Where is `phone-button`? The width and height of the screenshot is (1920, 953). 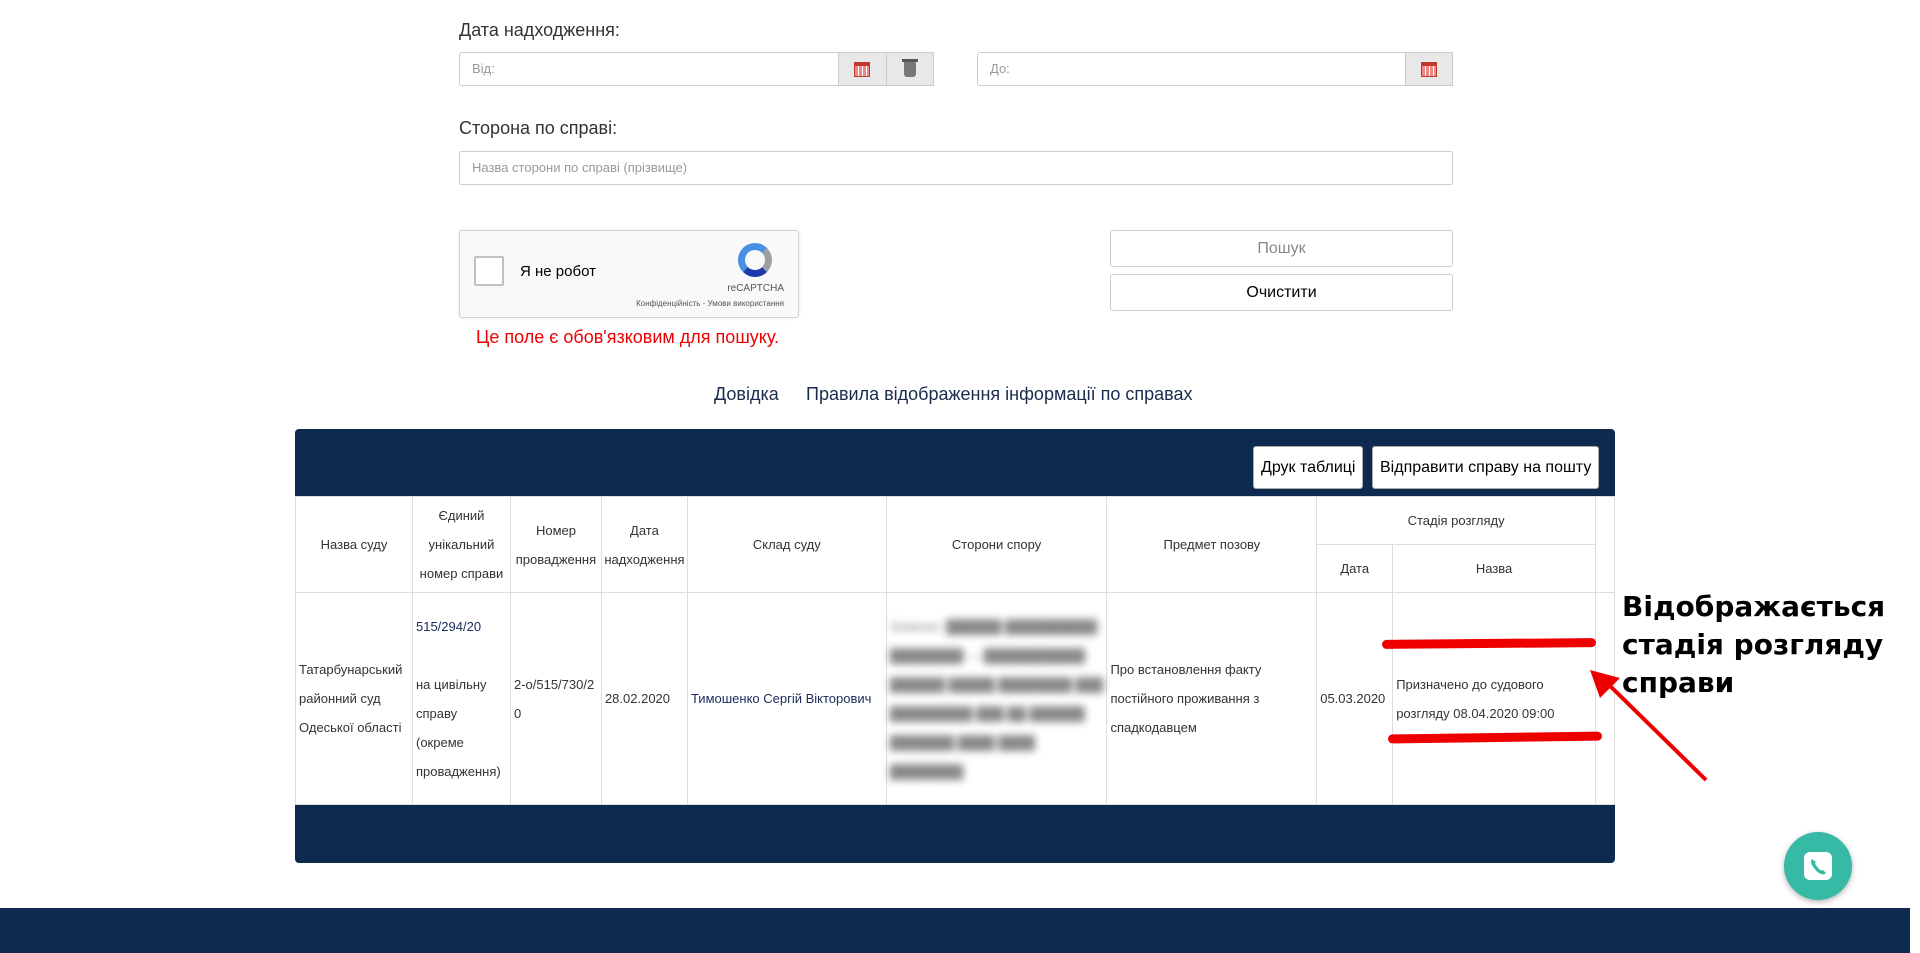
phone-button is located at coordinates (1818, 866).